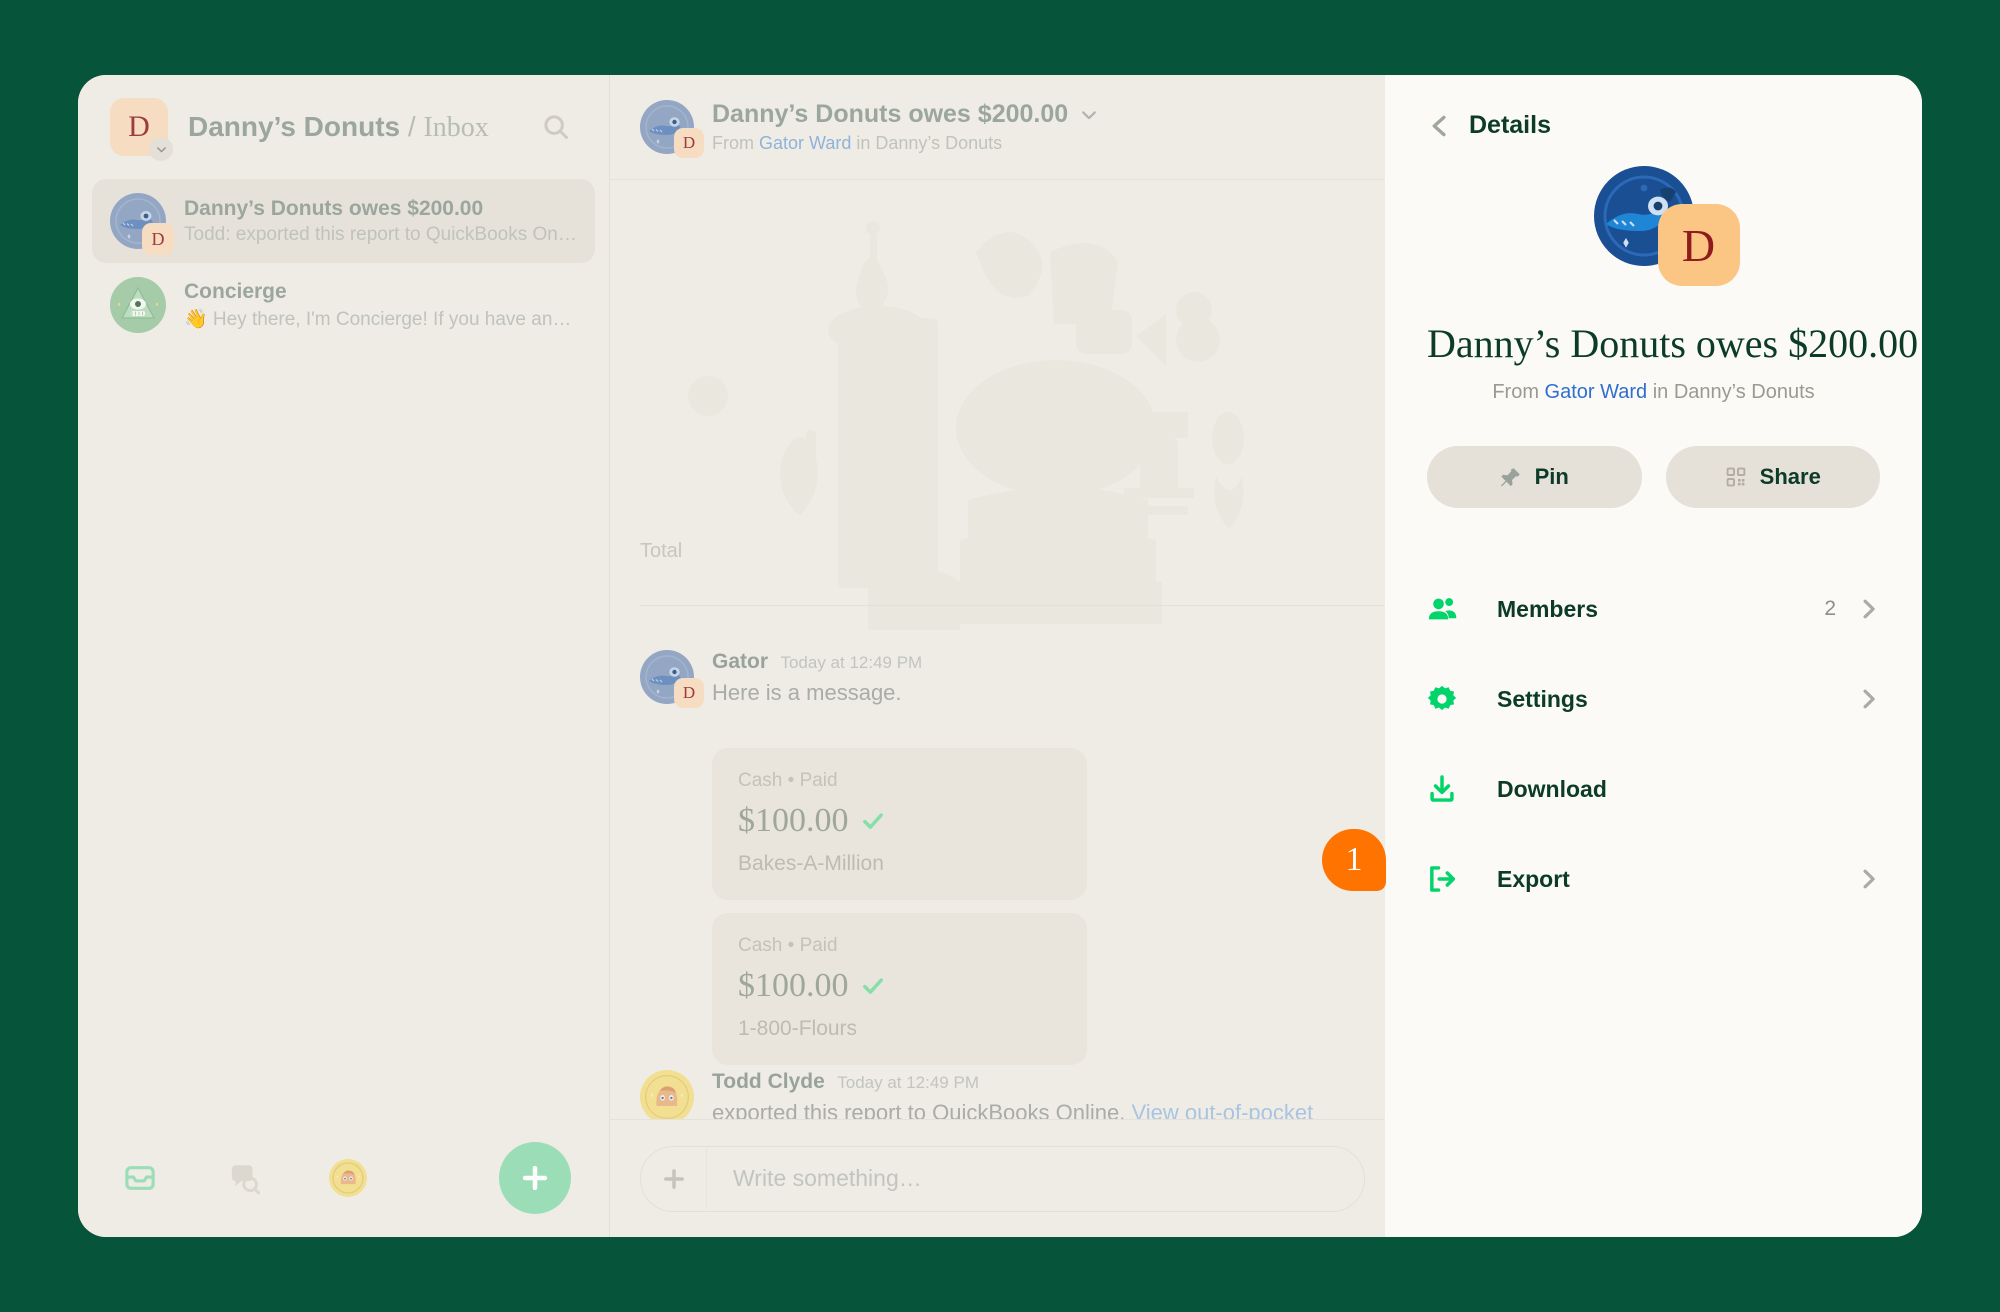 The height and width of the screenshot is (1312, 2000). I want to click on page-title: Details, so click(1510, 125).